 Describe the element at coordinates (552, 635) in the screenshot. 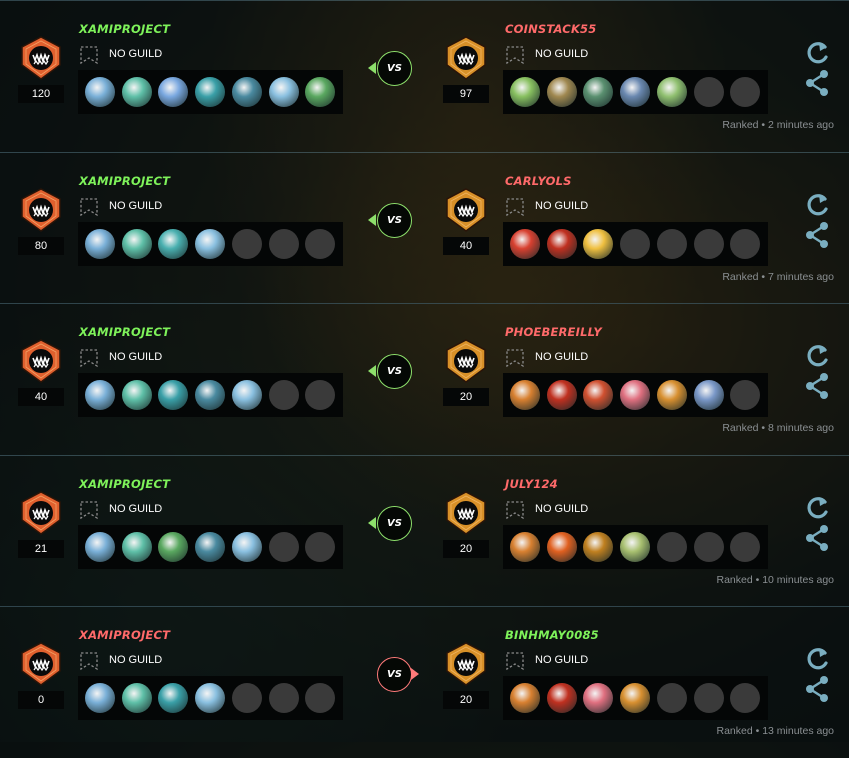

I see `player-name: BINHMAY0085` at that location.